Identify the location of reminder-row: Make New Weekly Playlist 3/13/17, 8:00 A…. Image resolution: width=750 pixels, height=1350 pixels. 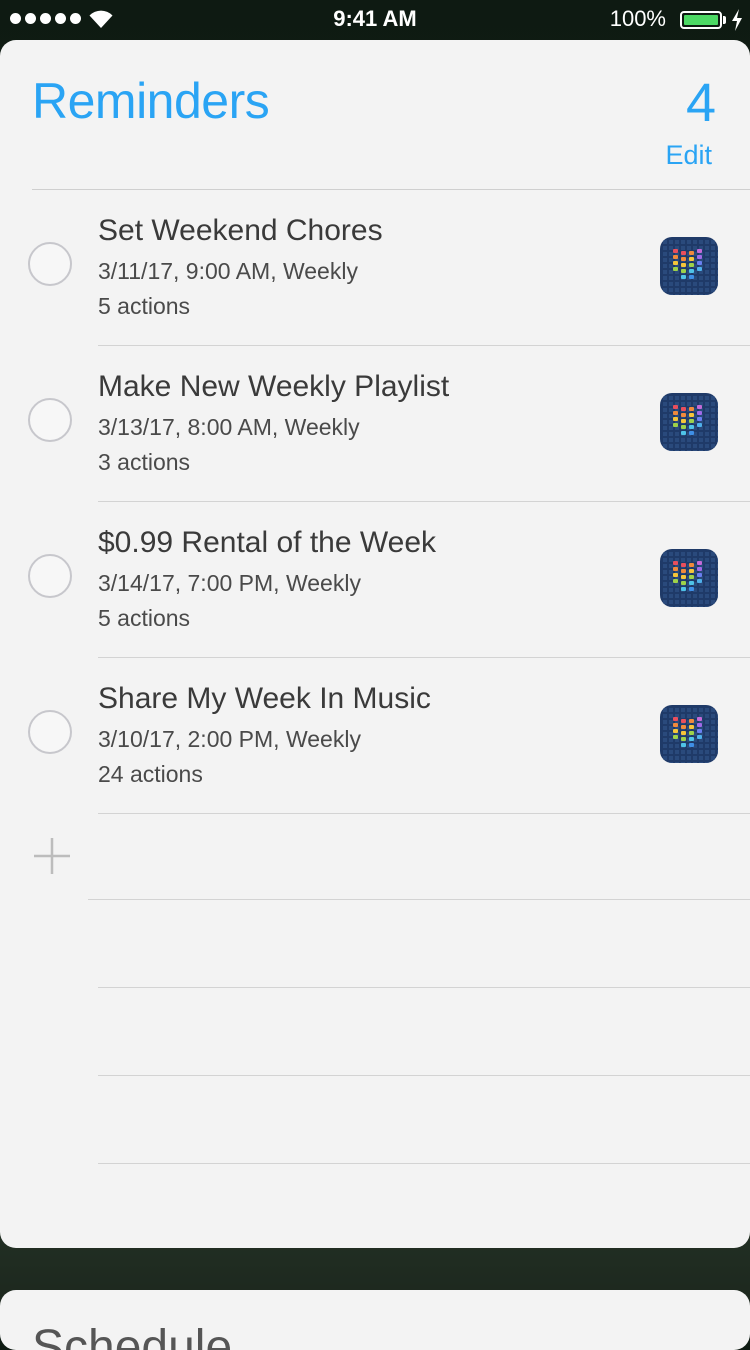
(389, 424).